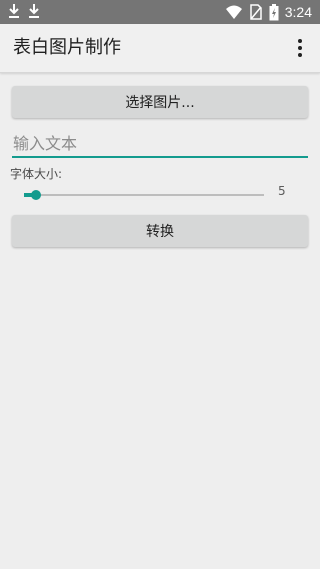  I want to click on app-bar: 表白图片制作, so click(160, 48).